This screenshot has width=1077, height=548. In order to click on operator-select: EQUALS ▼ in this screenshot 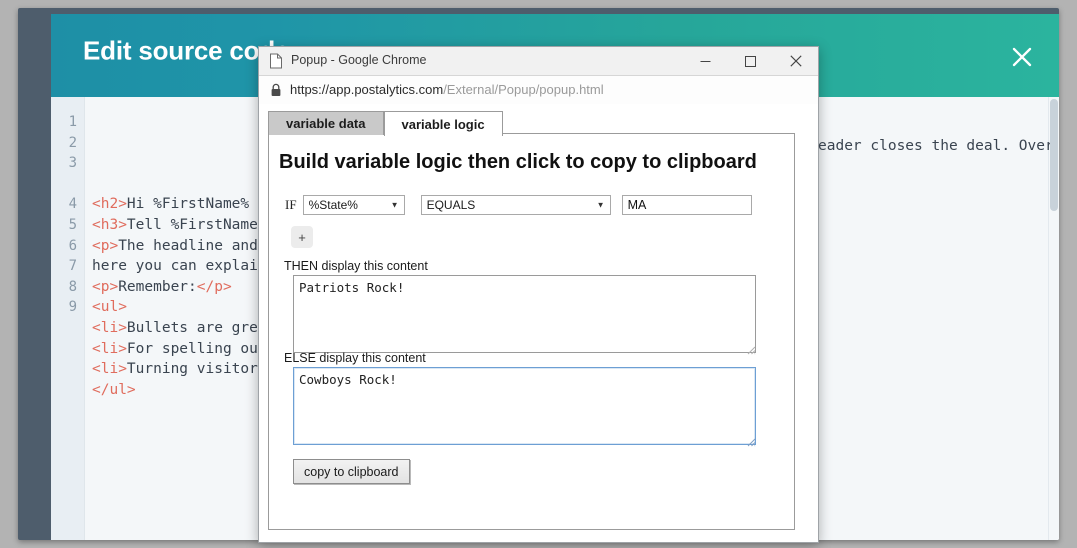, I will do `click(515, 205)`.